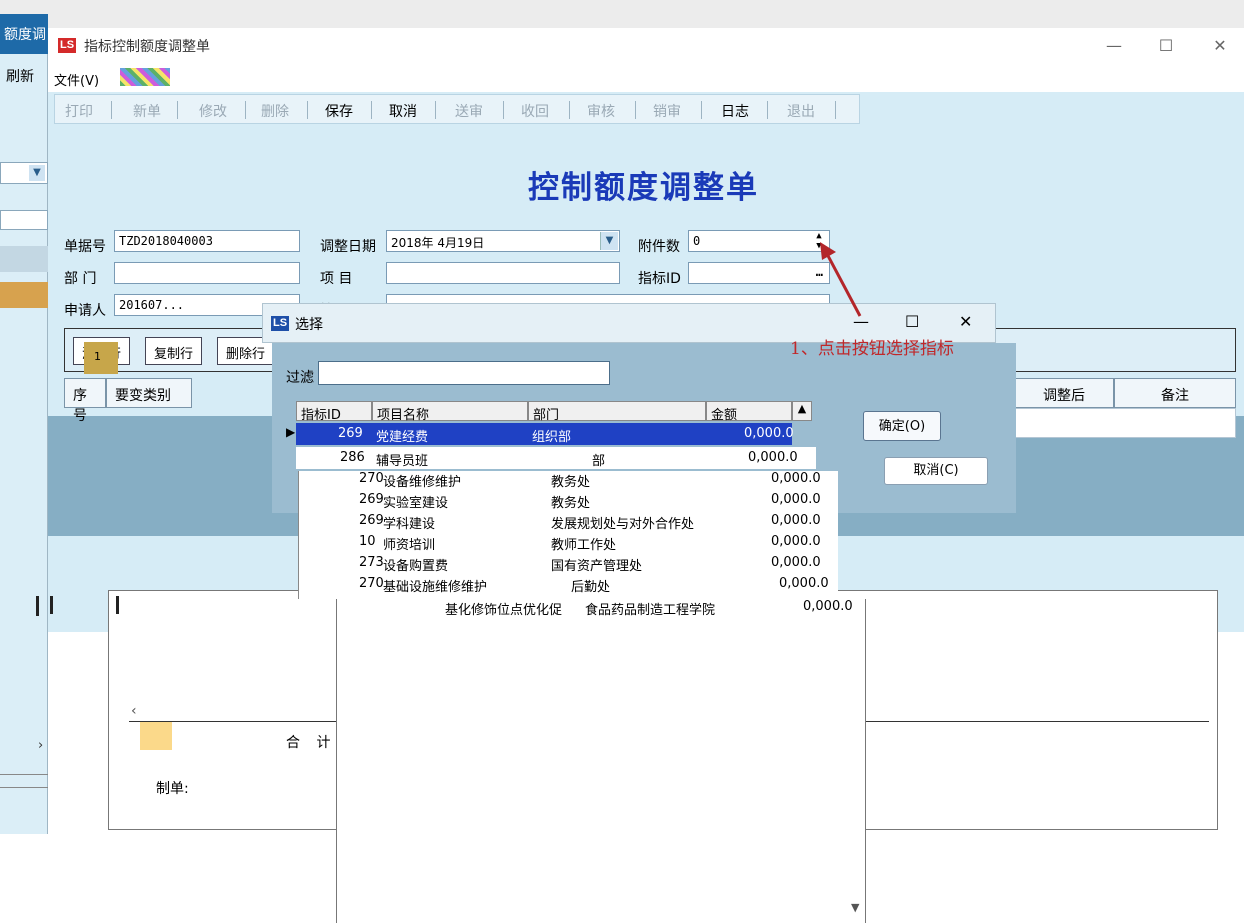 The width and height of the screenshot is (1244, 924). What do you see at coordinates (334, 412) in the screenshot?
I see `list-header-id: 指标ID` at bounding box center [334, 412].